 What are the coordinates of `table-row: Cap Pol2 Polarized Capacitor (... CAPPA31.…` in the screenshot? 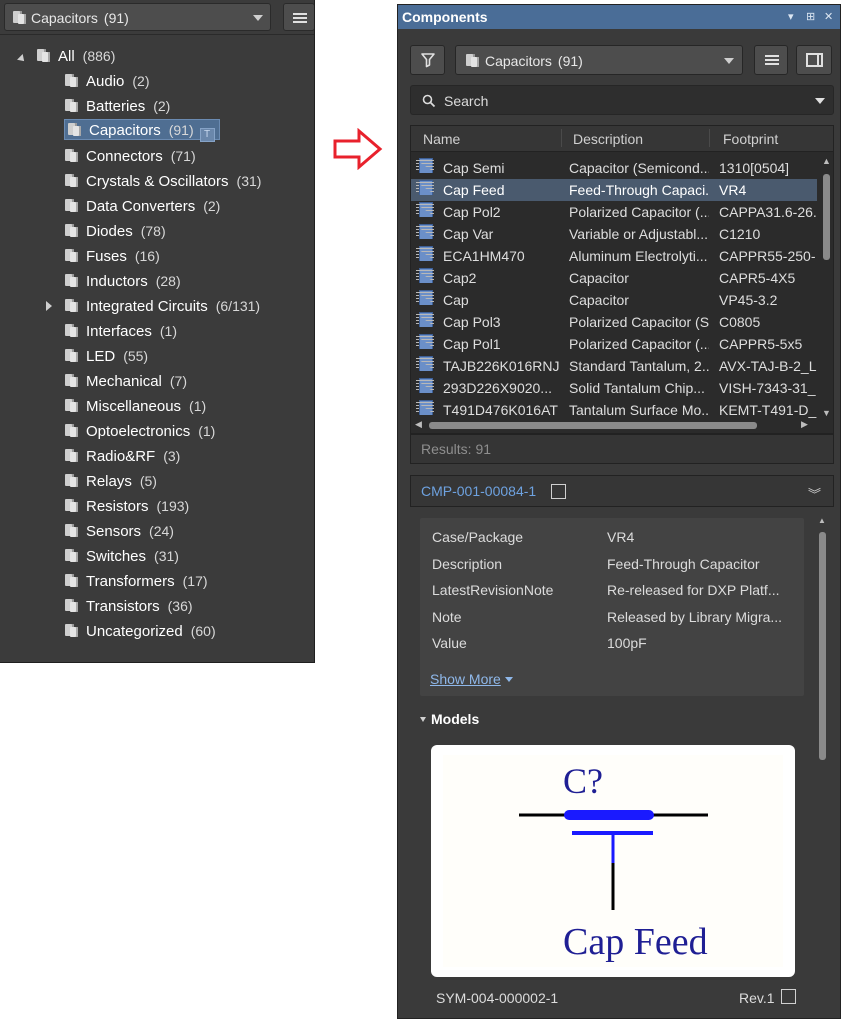 It's located at (614, 212).